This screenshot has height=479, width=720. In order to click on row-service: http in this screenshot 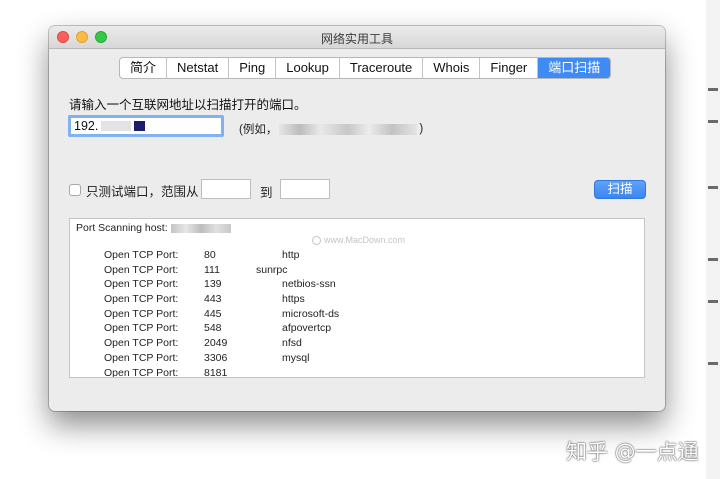, I will do `click(291, 255)`.